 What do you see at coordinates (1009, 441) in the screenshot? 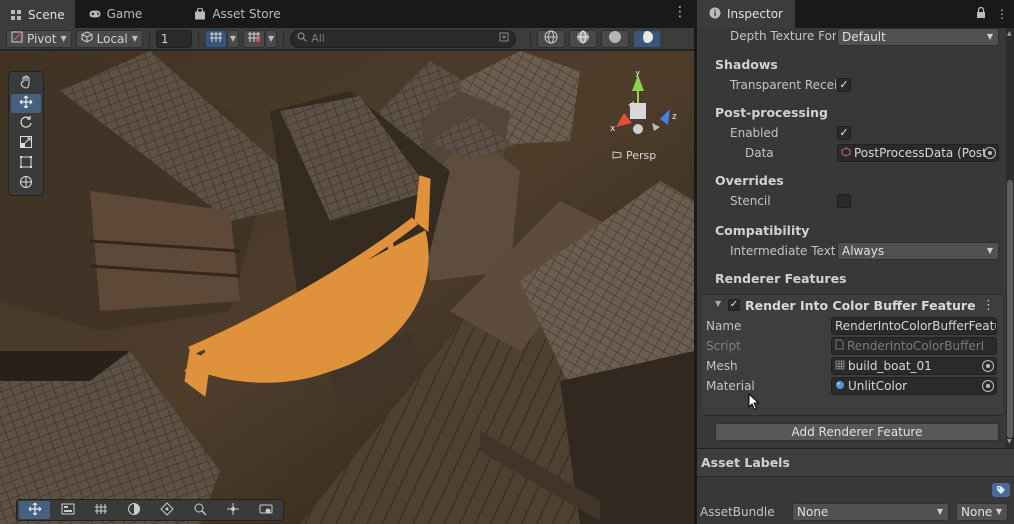
I see `scroll-down-icon: ▼` at bounding box center [1009, 441].